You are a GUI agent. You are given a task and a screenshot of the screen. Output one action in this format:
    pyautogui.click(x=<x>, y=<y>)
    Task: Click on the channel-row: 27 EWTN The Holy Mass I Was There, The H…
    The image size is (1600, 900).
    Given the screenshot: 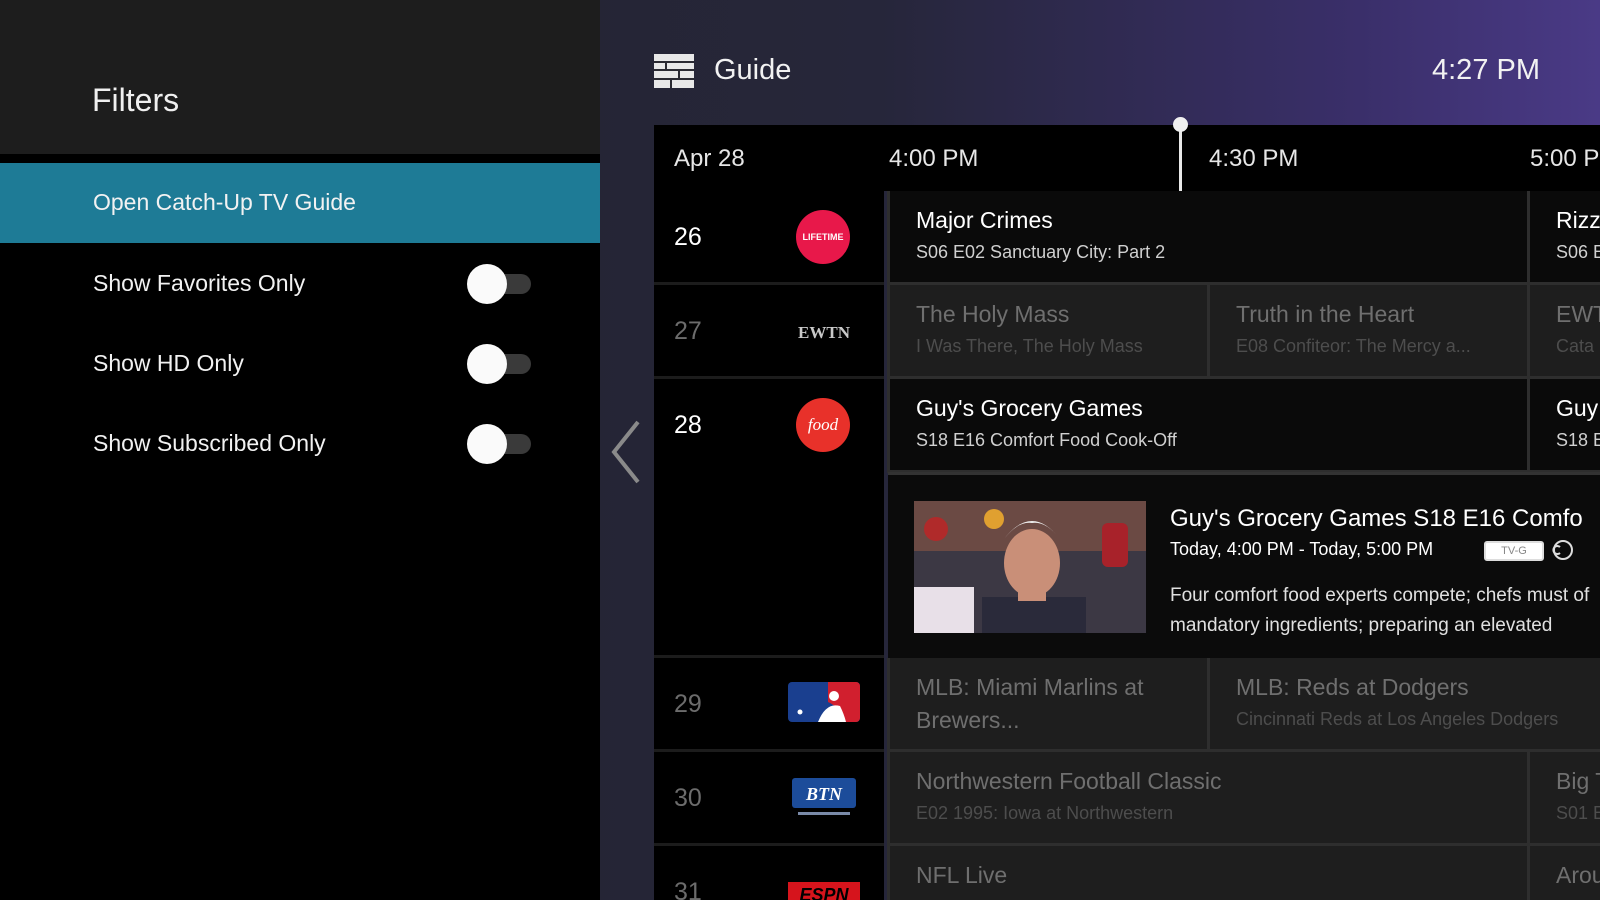 What is the action you would take?
    pyautogui.click(x=1127, y=332)
    